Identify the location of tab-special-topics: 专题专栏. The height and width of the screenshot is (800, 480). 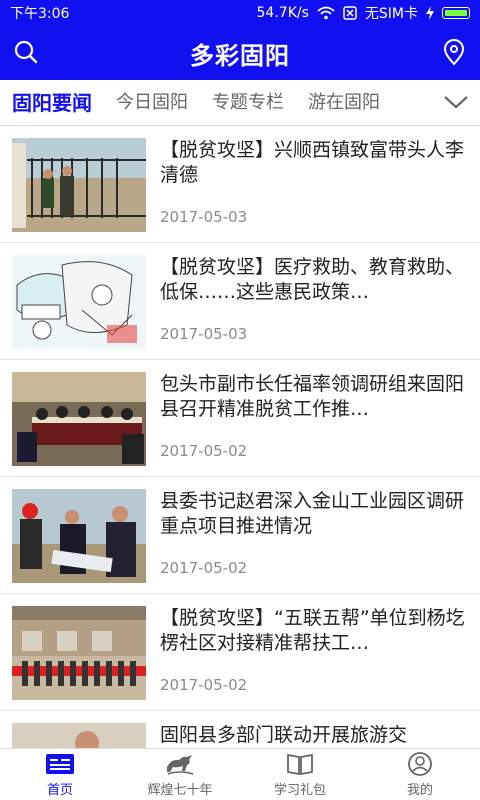
(248, 103).